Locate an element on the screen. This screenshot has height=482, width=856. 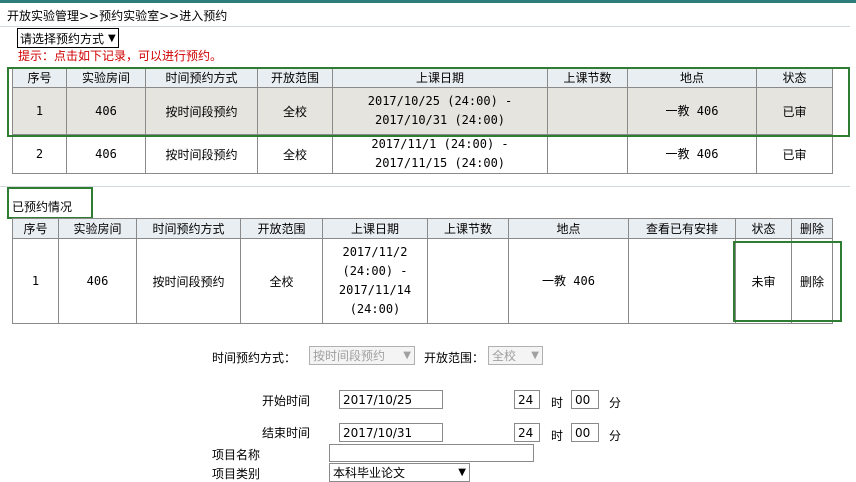
row-no: 1 is located at coordinates (35, 281).